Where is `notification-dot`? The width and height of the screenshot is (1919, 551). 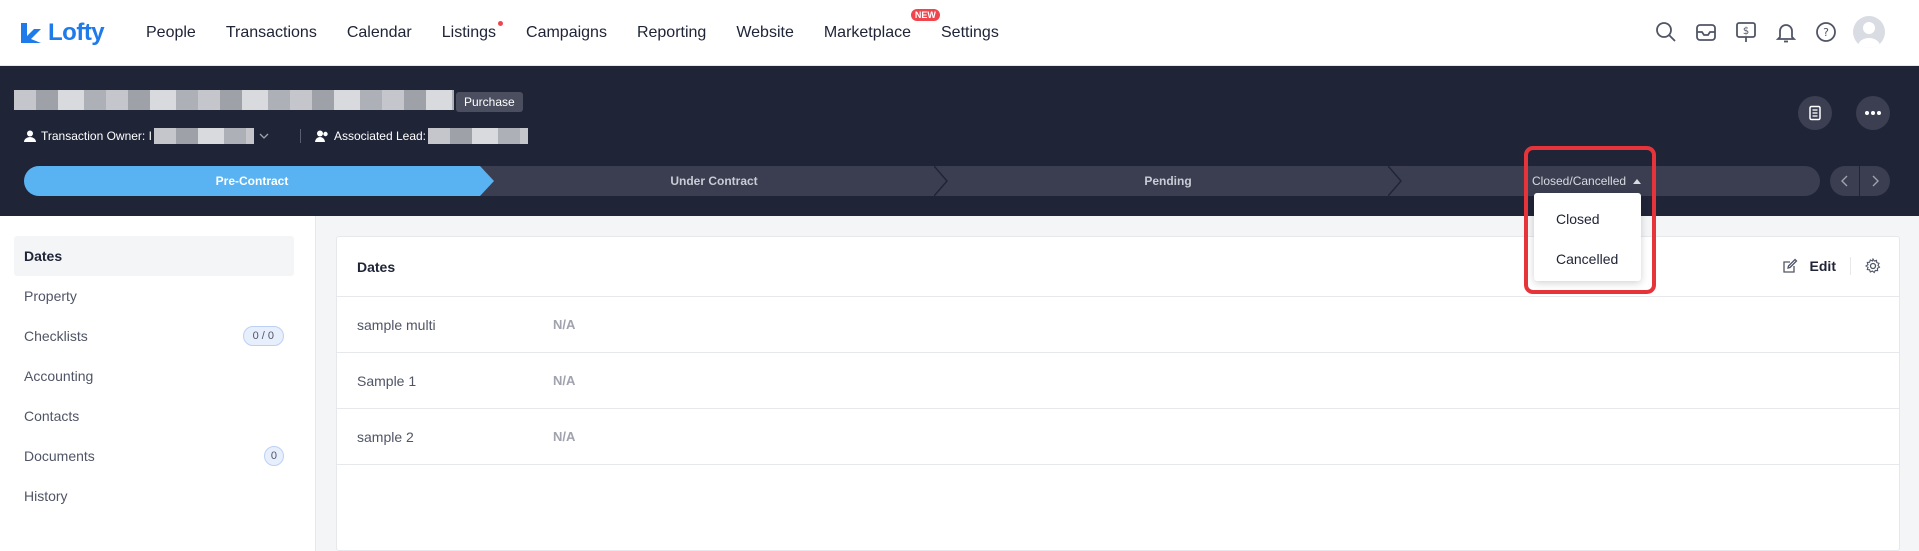 notification-dot is located at coordinates (501, 23).